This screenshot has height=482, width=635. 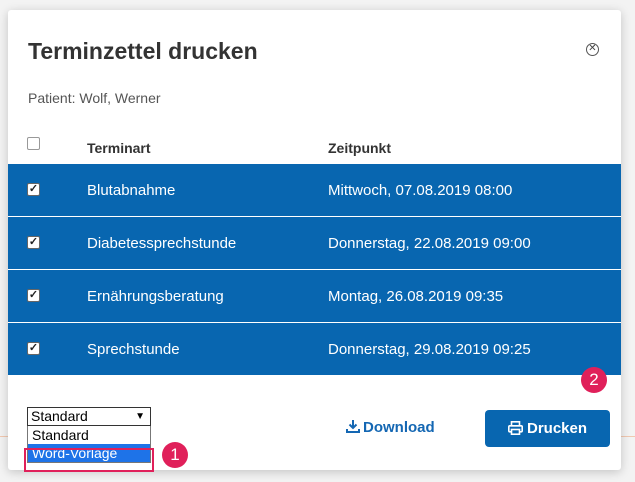 I want to click on row-time: Mittwoch, 07.08.2019 08:00, so click(x=420, y=190).